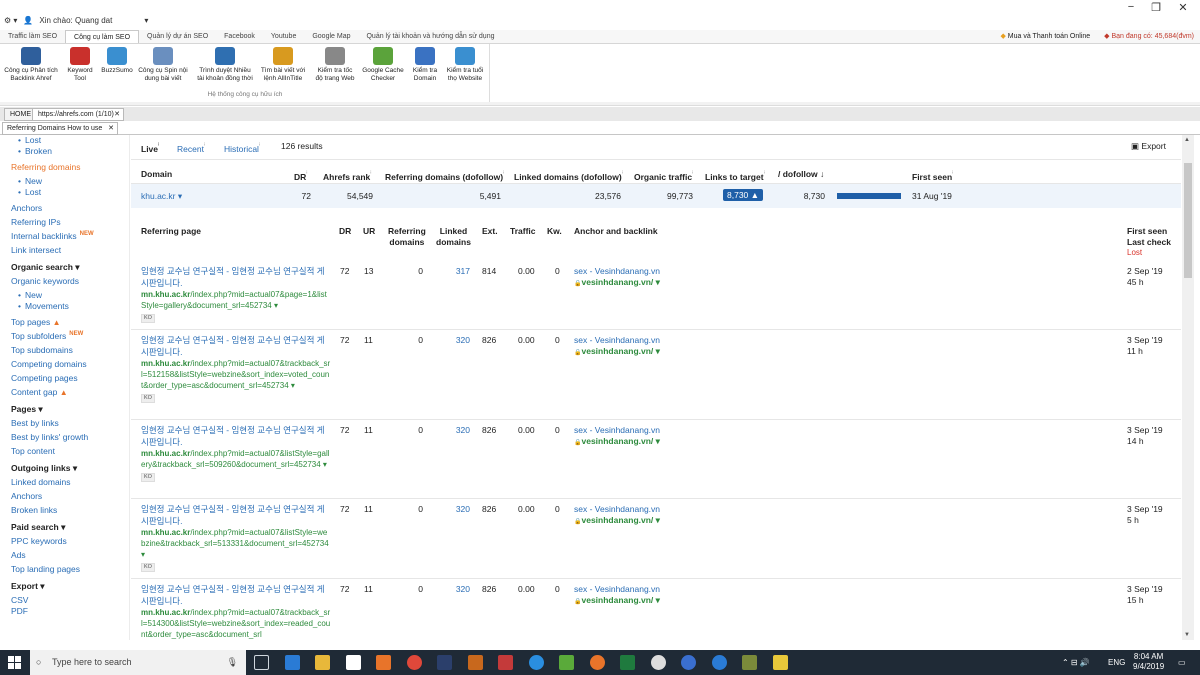 This screenshot has width=1200, height=675. Describe the element at coordinates (475, 662) in the screenshot. I see `illustrator-icon` at that location.